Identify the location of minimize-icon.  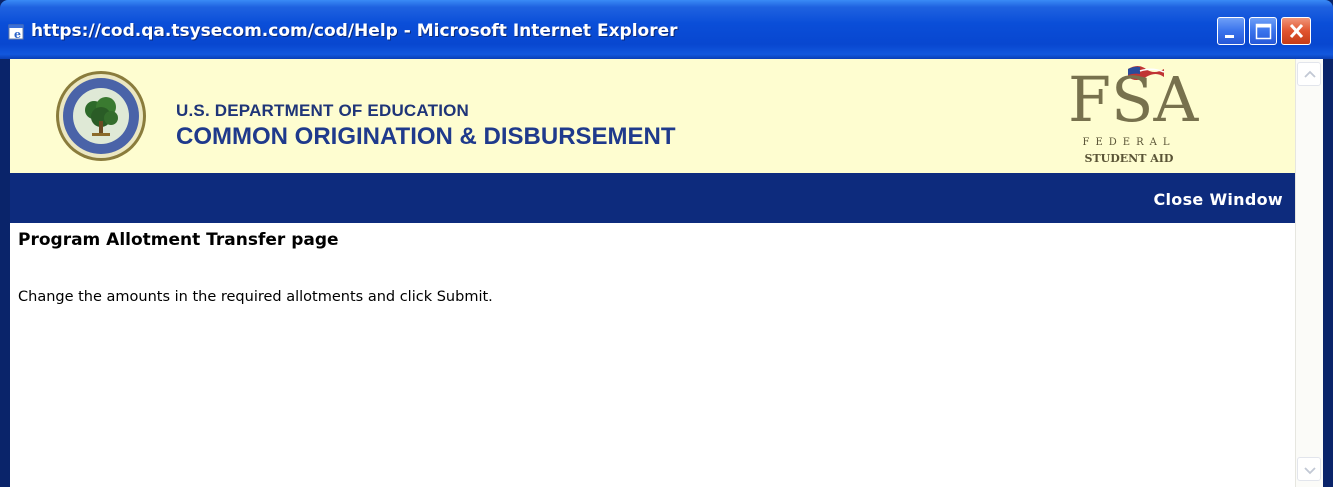
(1229, 36).